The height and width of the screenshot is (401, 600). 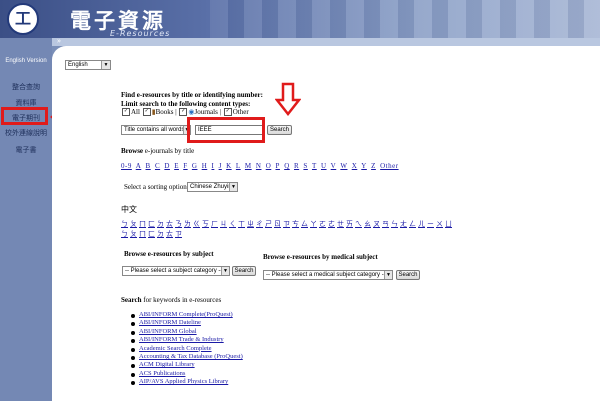 What do you see at coordinates (334, 166) in the screenshot?
I see `letter-link: V` at bounding box center [334, 166].